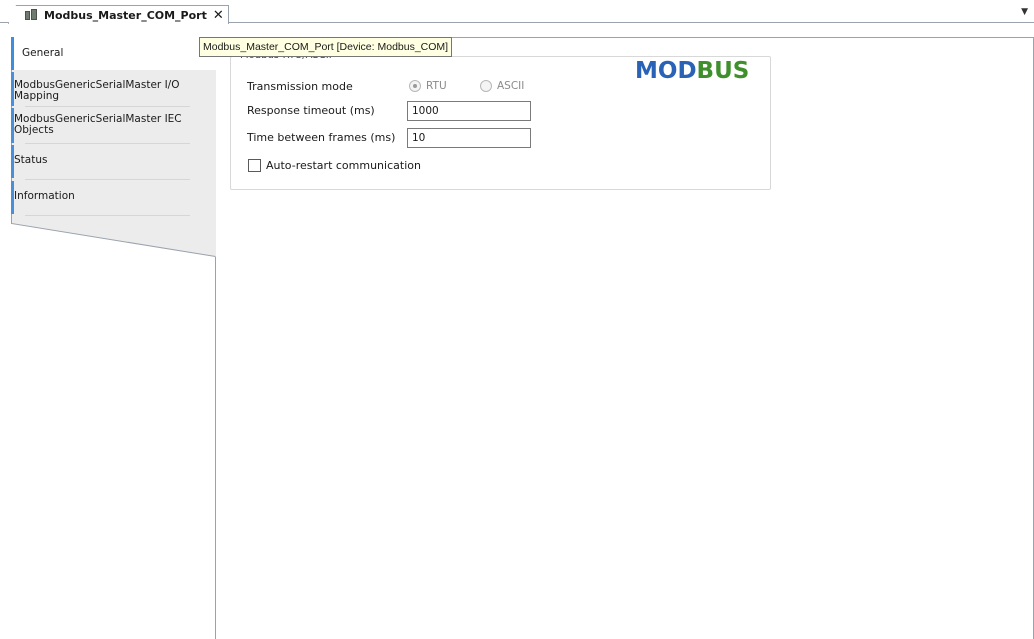 The height and width of the screenshot is (639, 1034). I want to click on radio-label-rtu: RTU, so click(436, 86).